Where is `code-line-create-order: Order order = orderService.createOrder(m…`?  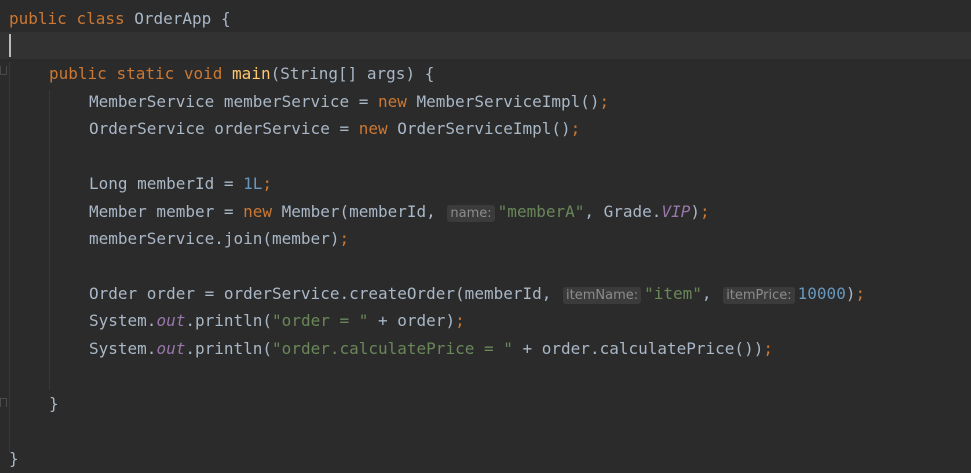 code-line-create-order: Order order = orderService.createOrder(m… is located at coordinates (477, 293).